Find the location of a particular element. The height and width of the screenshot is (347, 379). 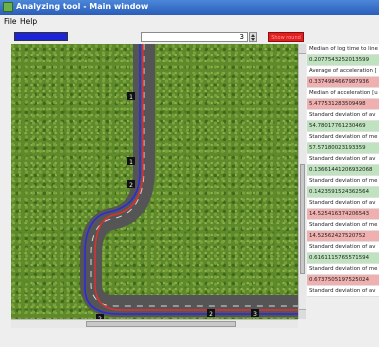

map-vertical-scrollbar is located at coordinates (302, 181).